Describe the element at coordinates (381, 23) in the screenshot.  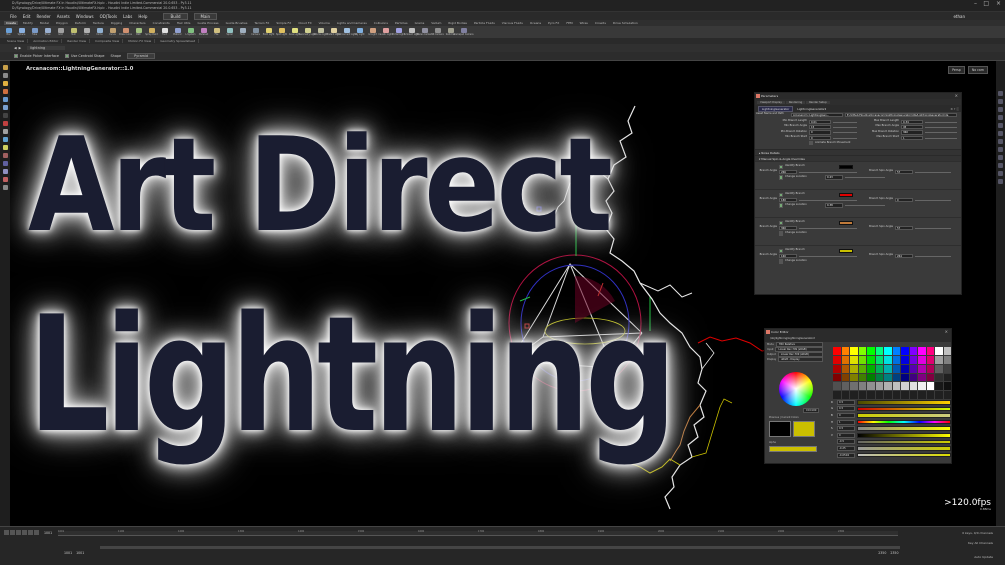
I see `shelf-tab: Collisions` at that location.